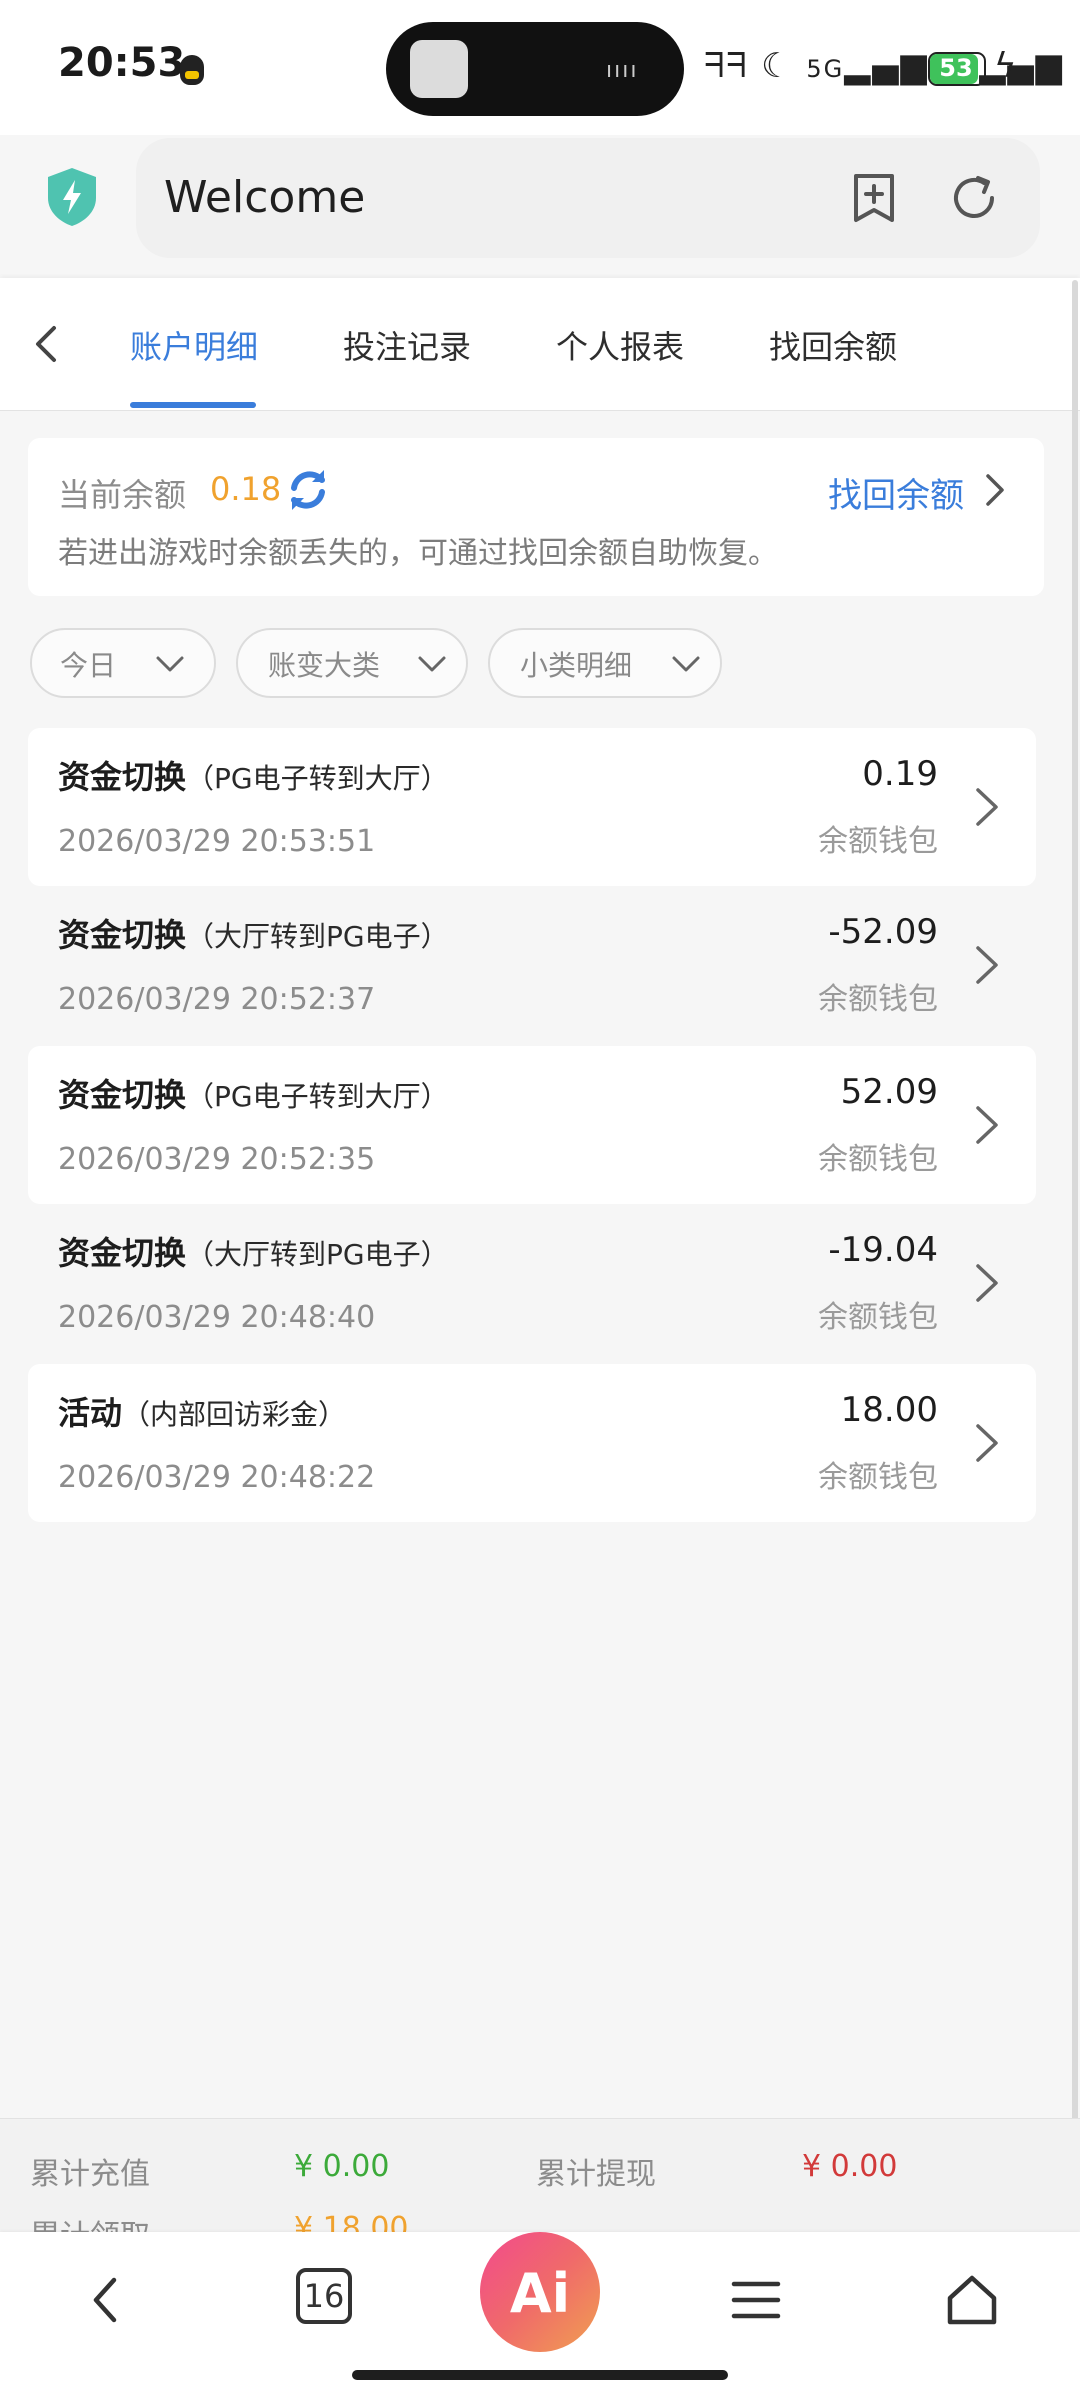  What do you see at coordinates (850, 2166) in the screenshot?
I see `total-withdraw-value: ¥ 0.00` at bounding box center [850, 2166].